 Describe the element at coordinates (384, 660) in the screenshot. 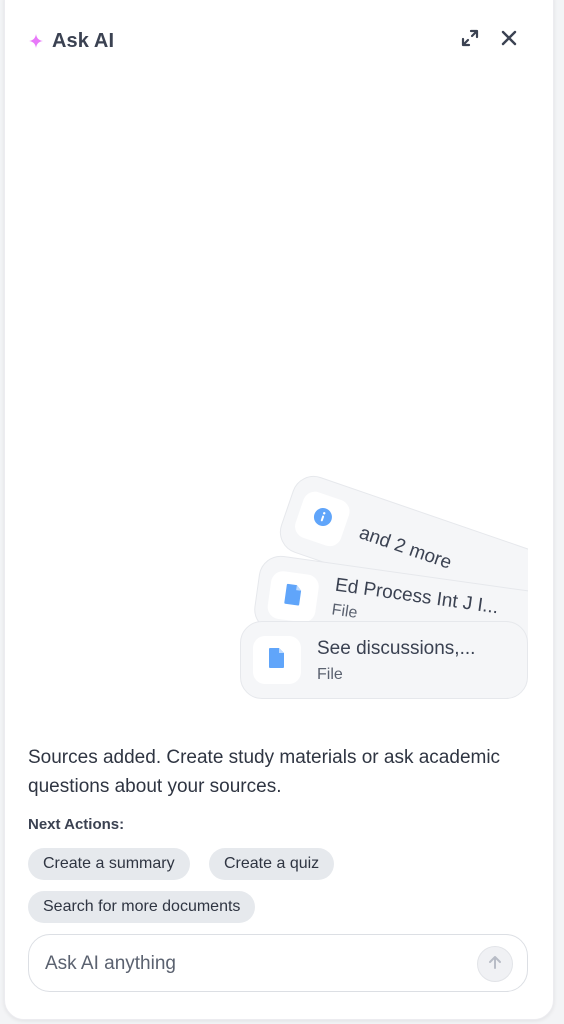

I see `source-card-file: See discussions,... File` at that location.